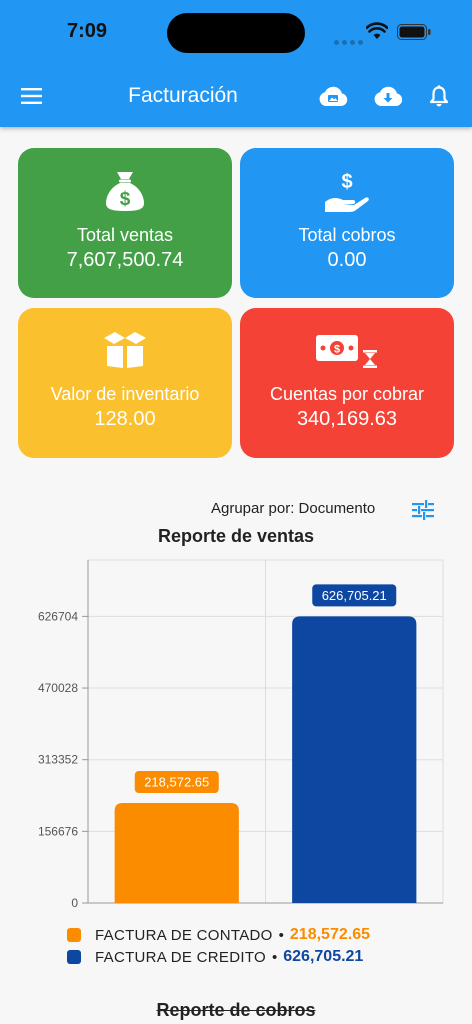 This screenshot has width=472, height=1024. What do you see at coordinates (439, 96) in the screenshot?
I see `bell-icon` at bounding box center [439, 96].